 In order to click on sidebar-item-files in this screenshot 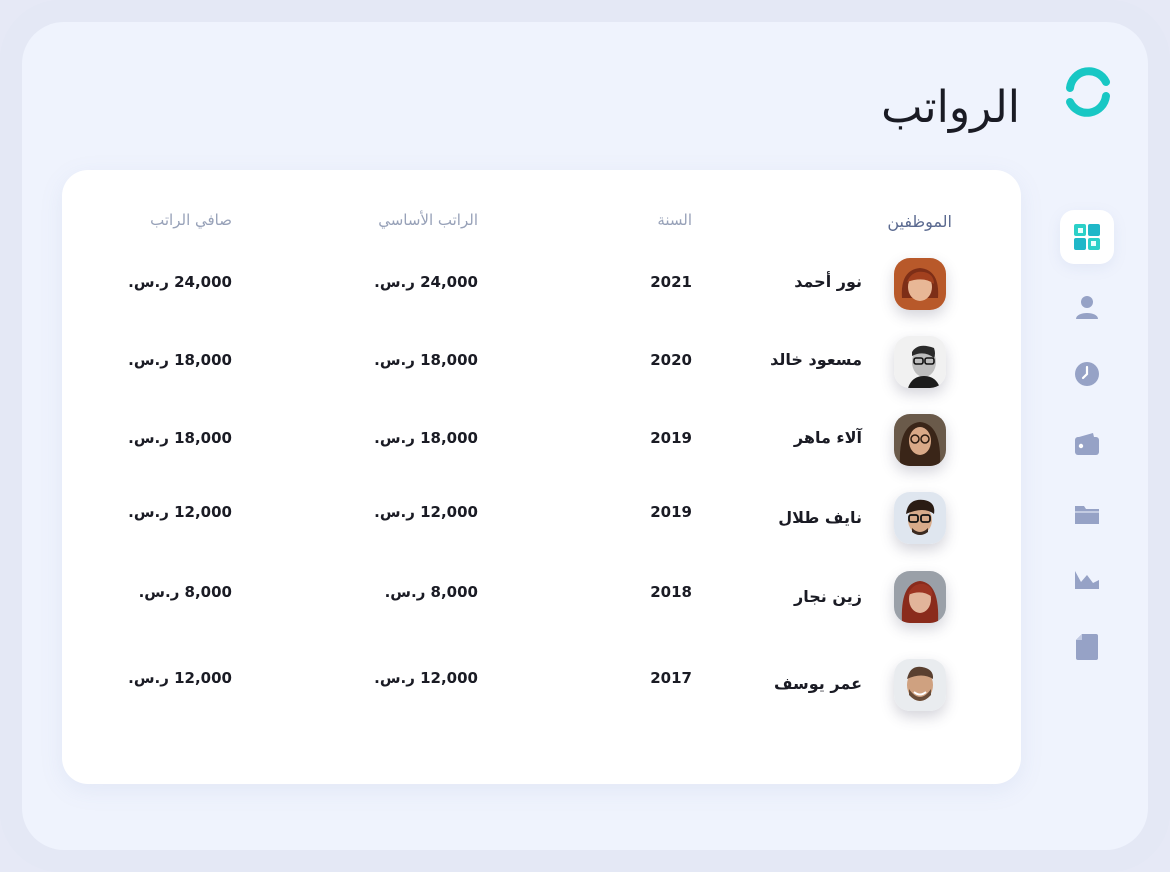, I will do `click(1087, 514)`.